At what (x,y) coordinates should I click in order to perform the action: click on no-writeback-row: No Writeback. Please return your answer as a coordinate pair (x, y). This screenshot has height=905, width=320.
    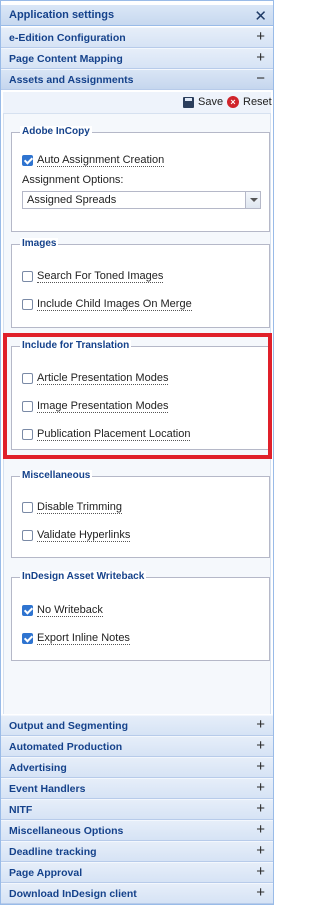
    Looking at the image, I should click on (62, 610).